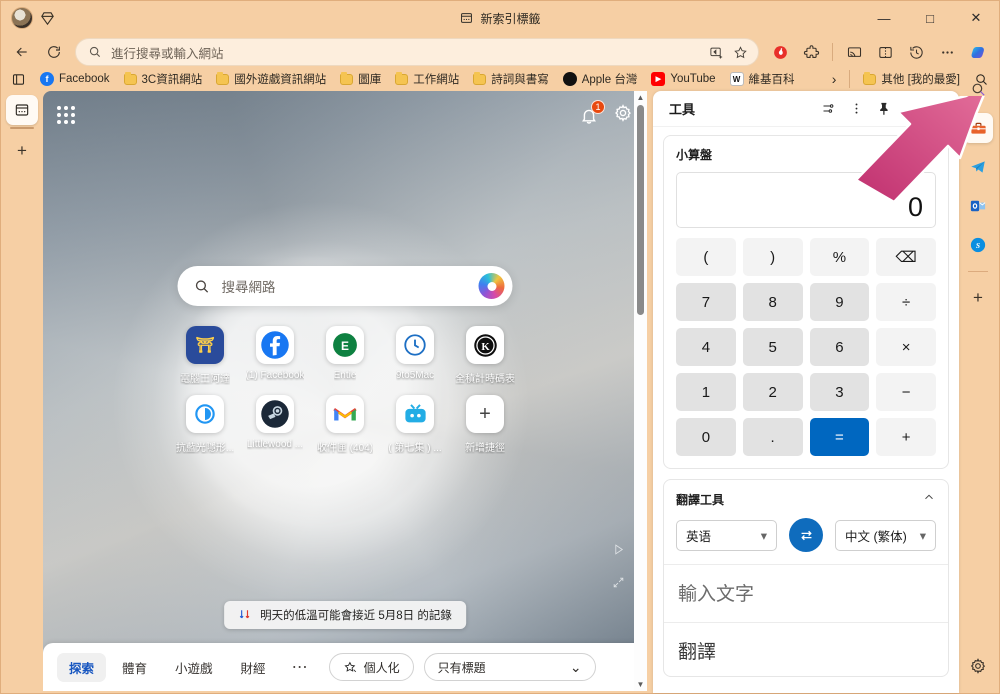  I want to click on shortcut-tile: 收件匣 (404), so click(345, 424).